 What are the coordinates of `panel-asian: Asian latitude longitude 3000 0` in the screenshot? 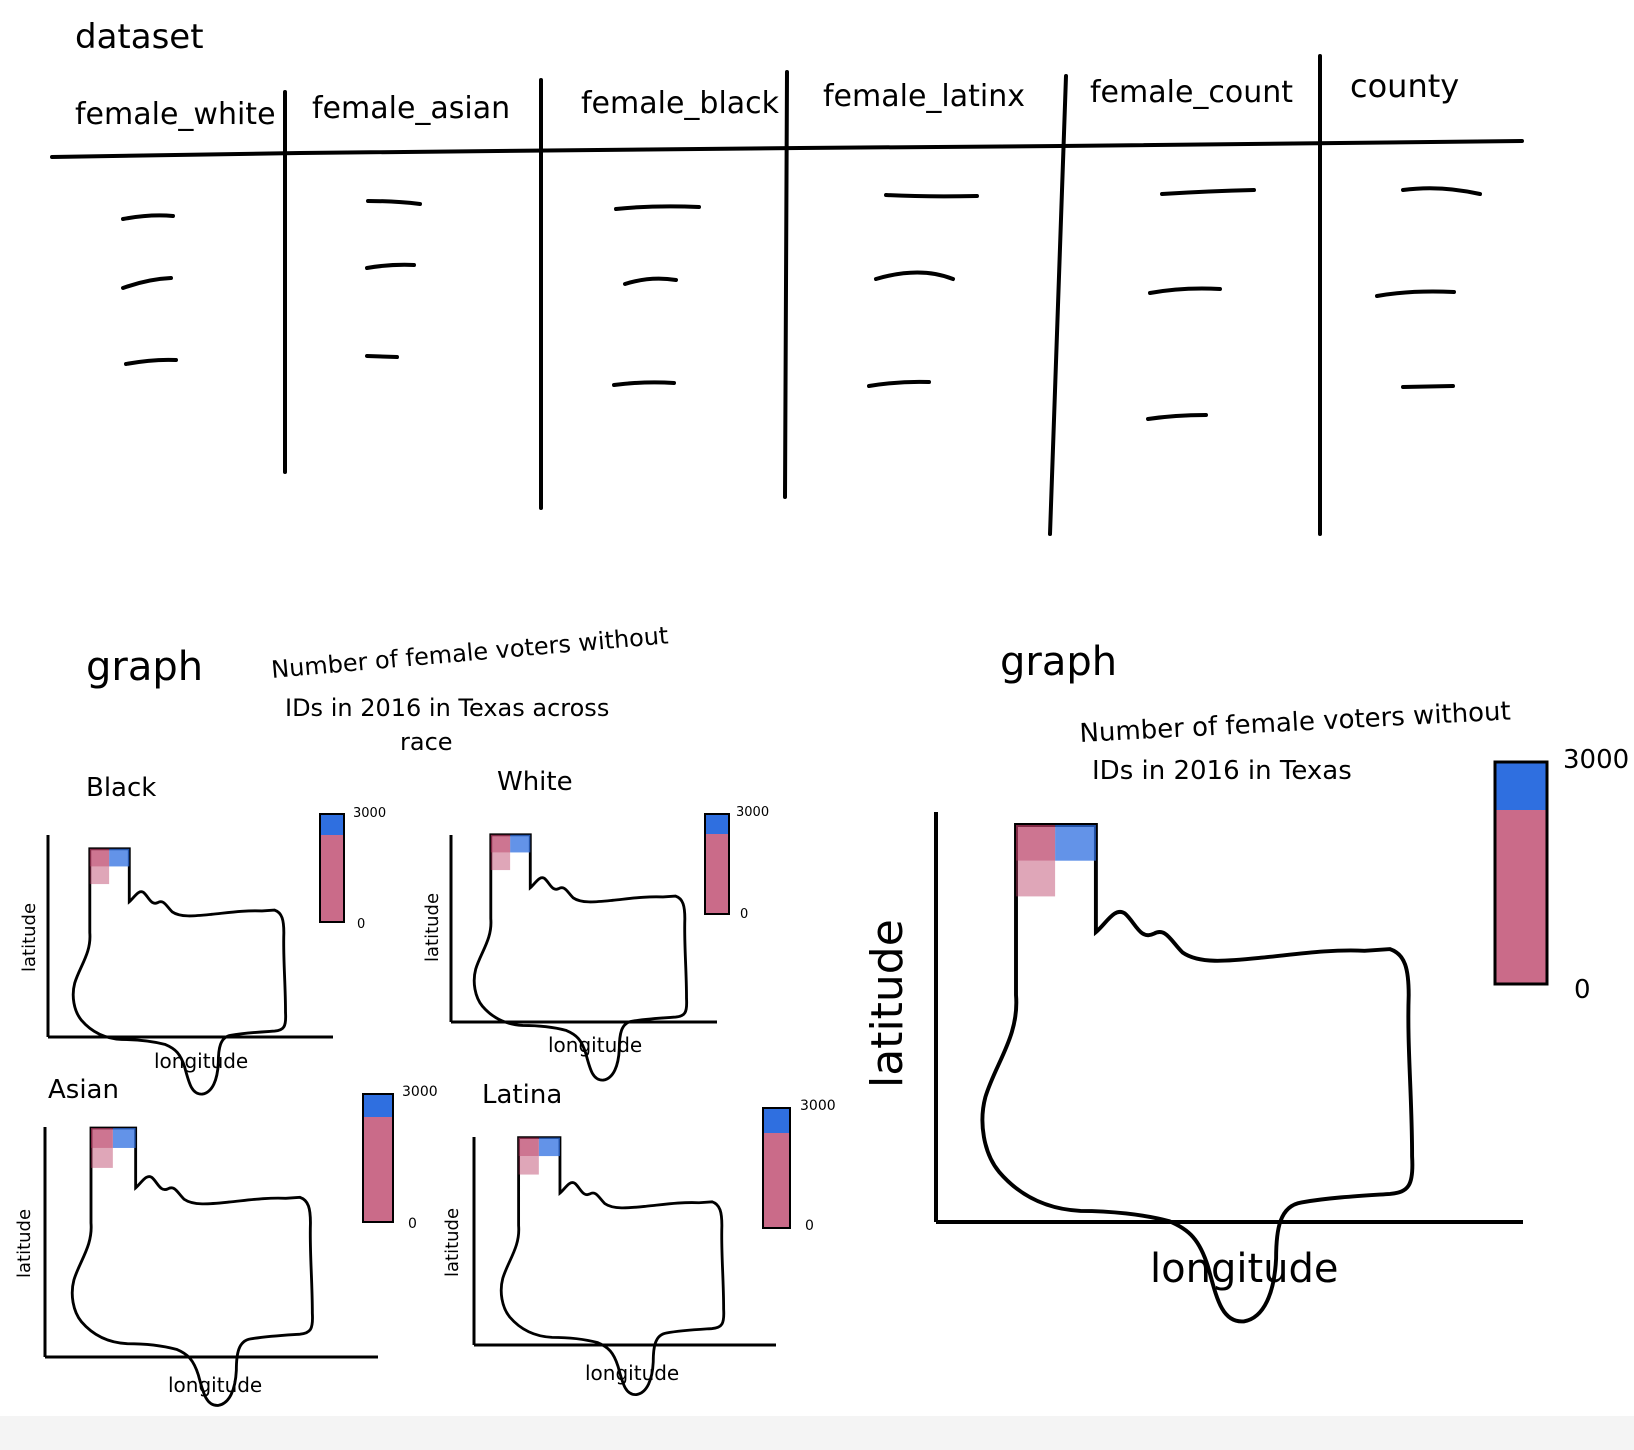 It's located at (226, 1241).